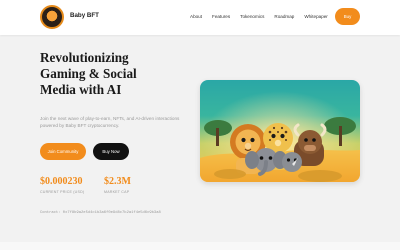 This screenshot has width=400, height=250. Describe the element at coordinates (347, 16) in the screenshot. I see `nav-buy-button: Buy` at that location.